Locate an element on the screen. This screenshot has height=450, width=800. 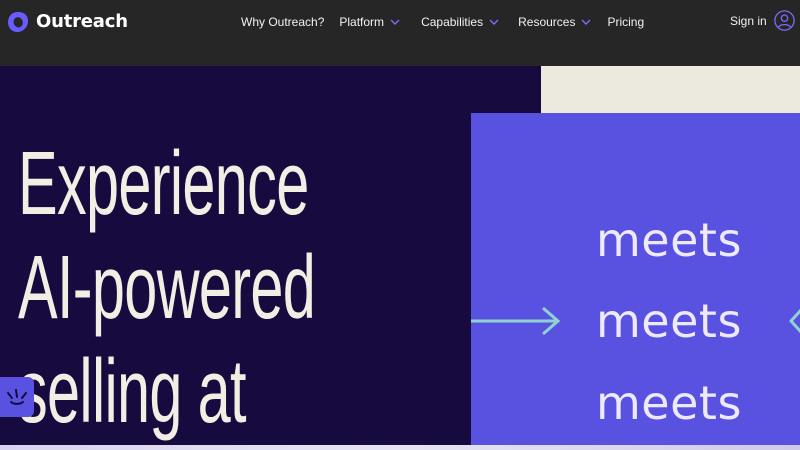
outreach-logo-icon is located at coordinates (18, 22).